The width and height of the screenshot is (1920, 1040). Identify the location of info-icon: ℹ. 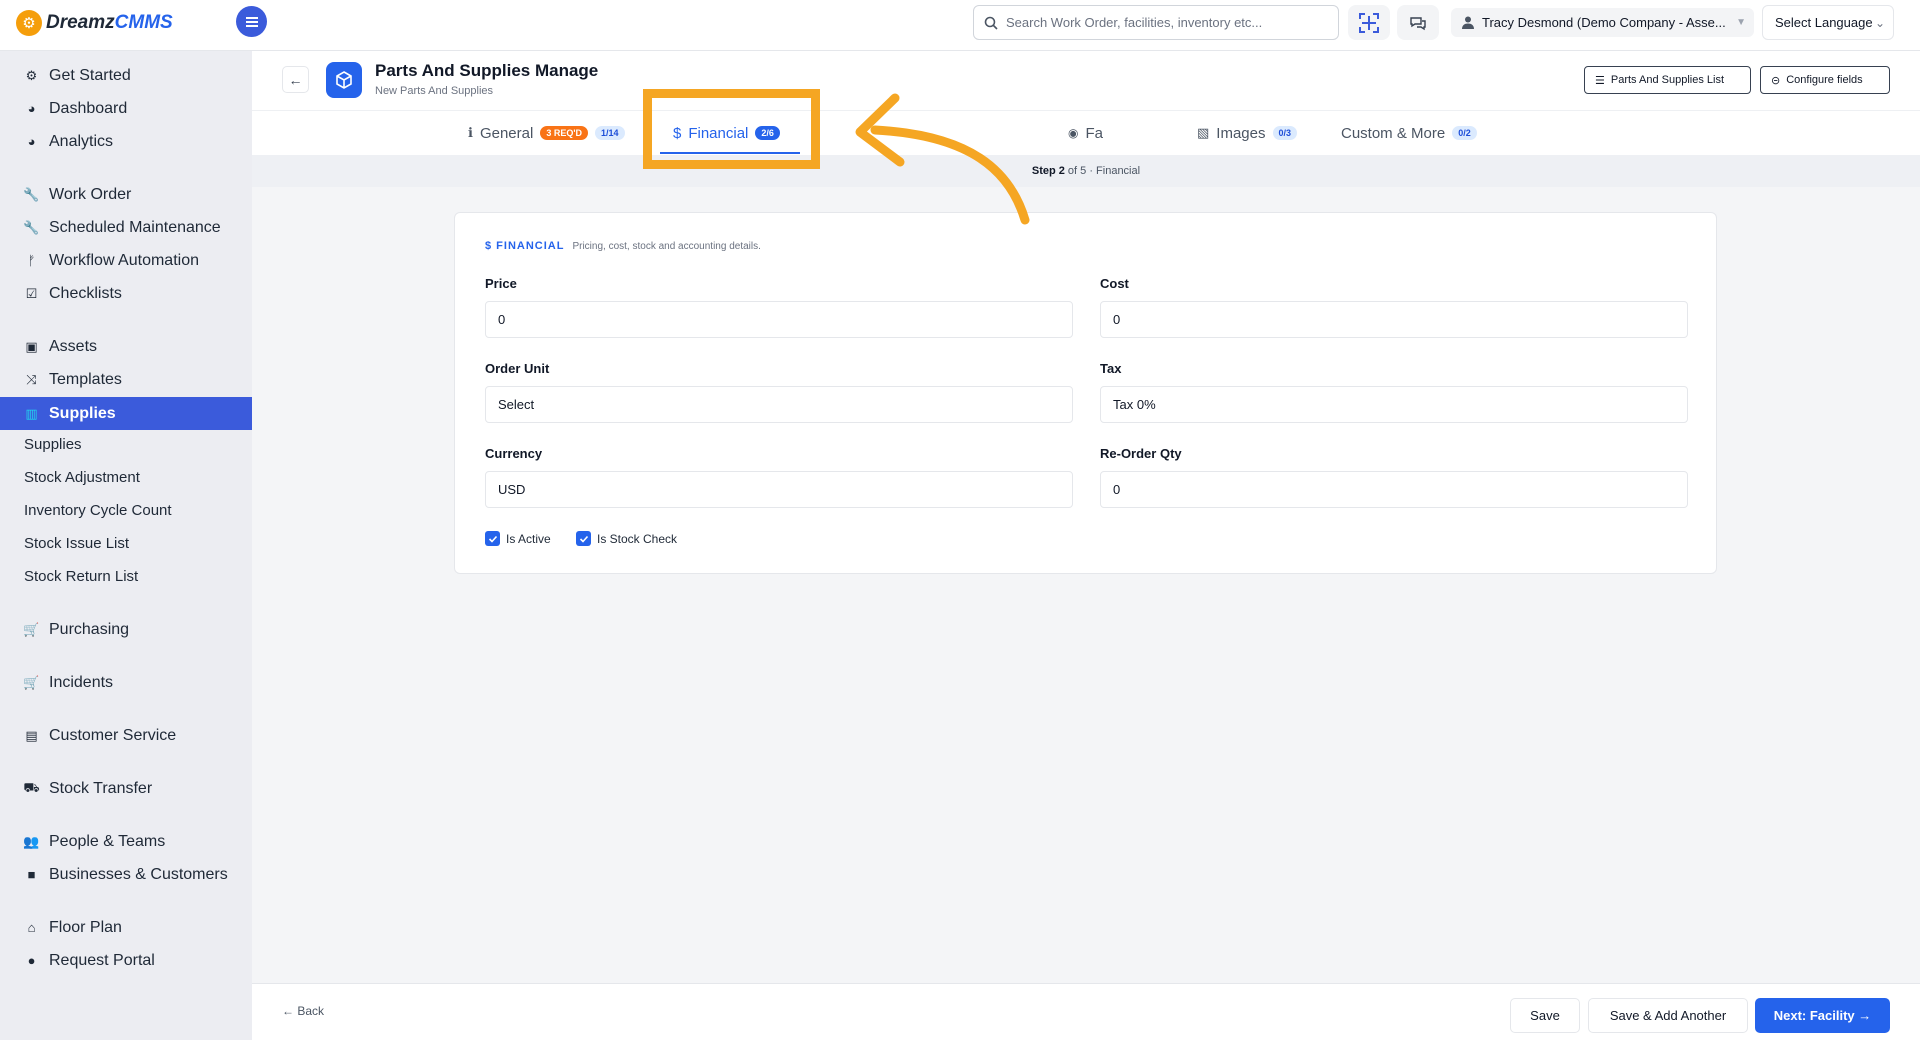
(470, 132).